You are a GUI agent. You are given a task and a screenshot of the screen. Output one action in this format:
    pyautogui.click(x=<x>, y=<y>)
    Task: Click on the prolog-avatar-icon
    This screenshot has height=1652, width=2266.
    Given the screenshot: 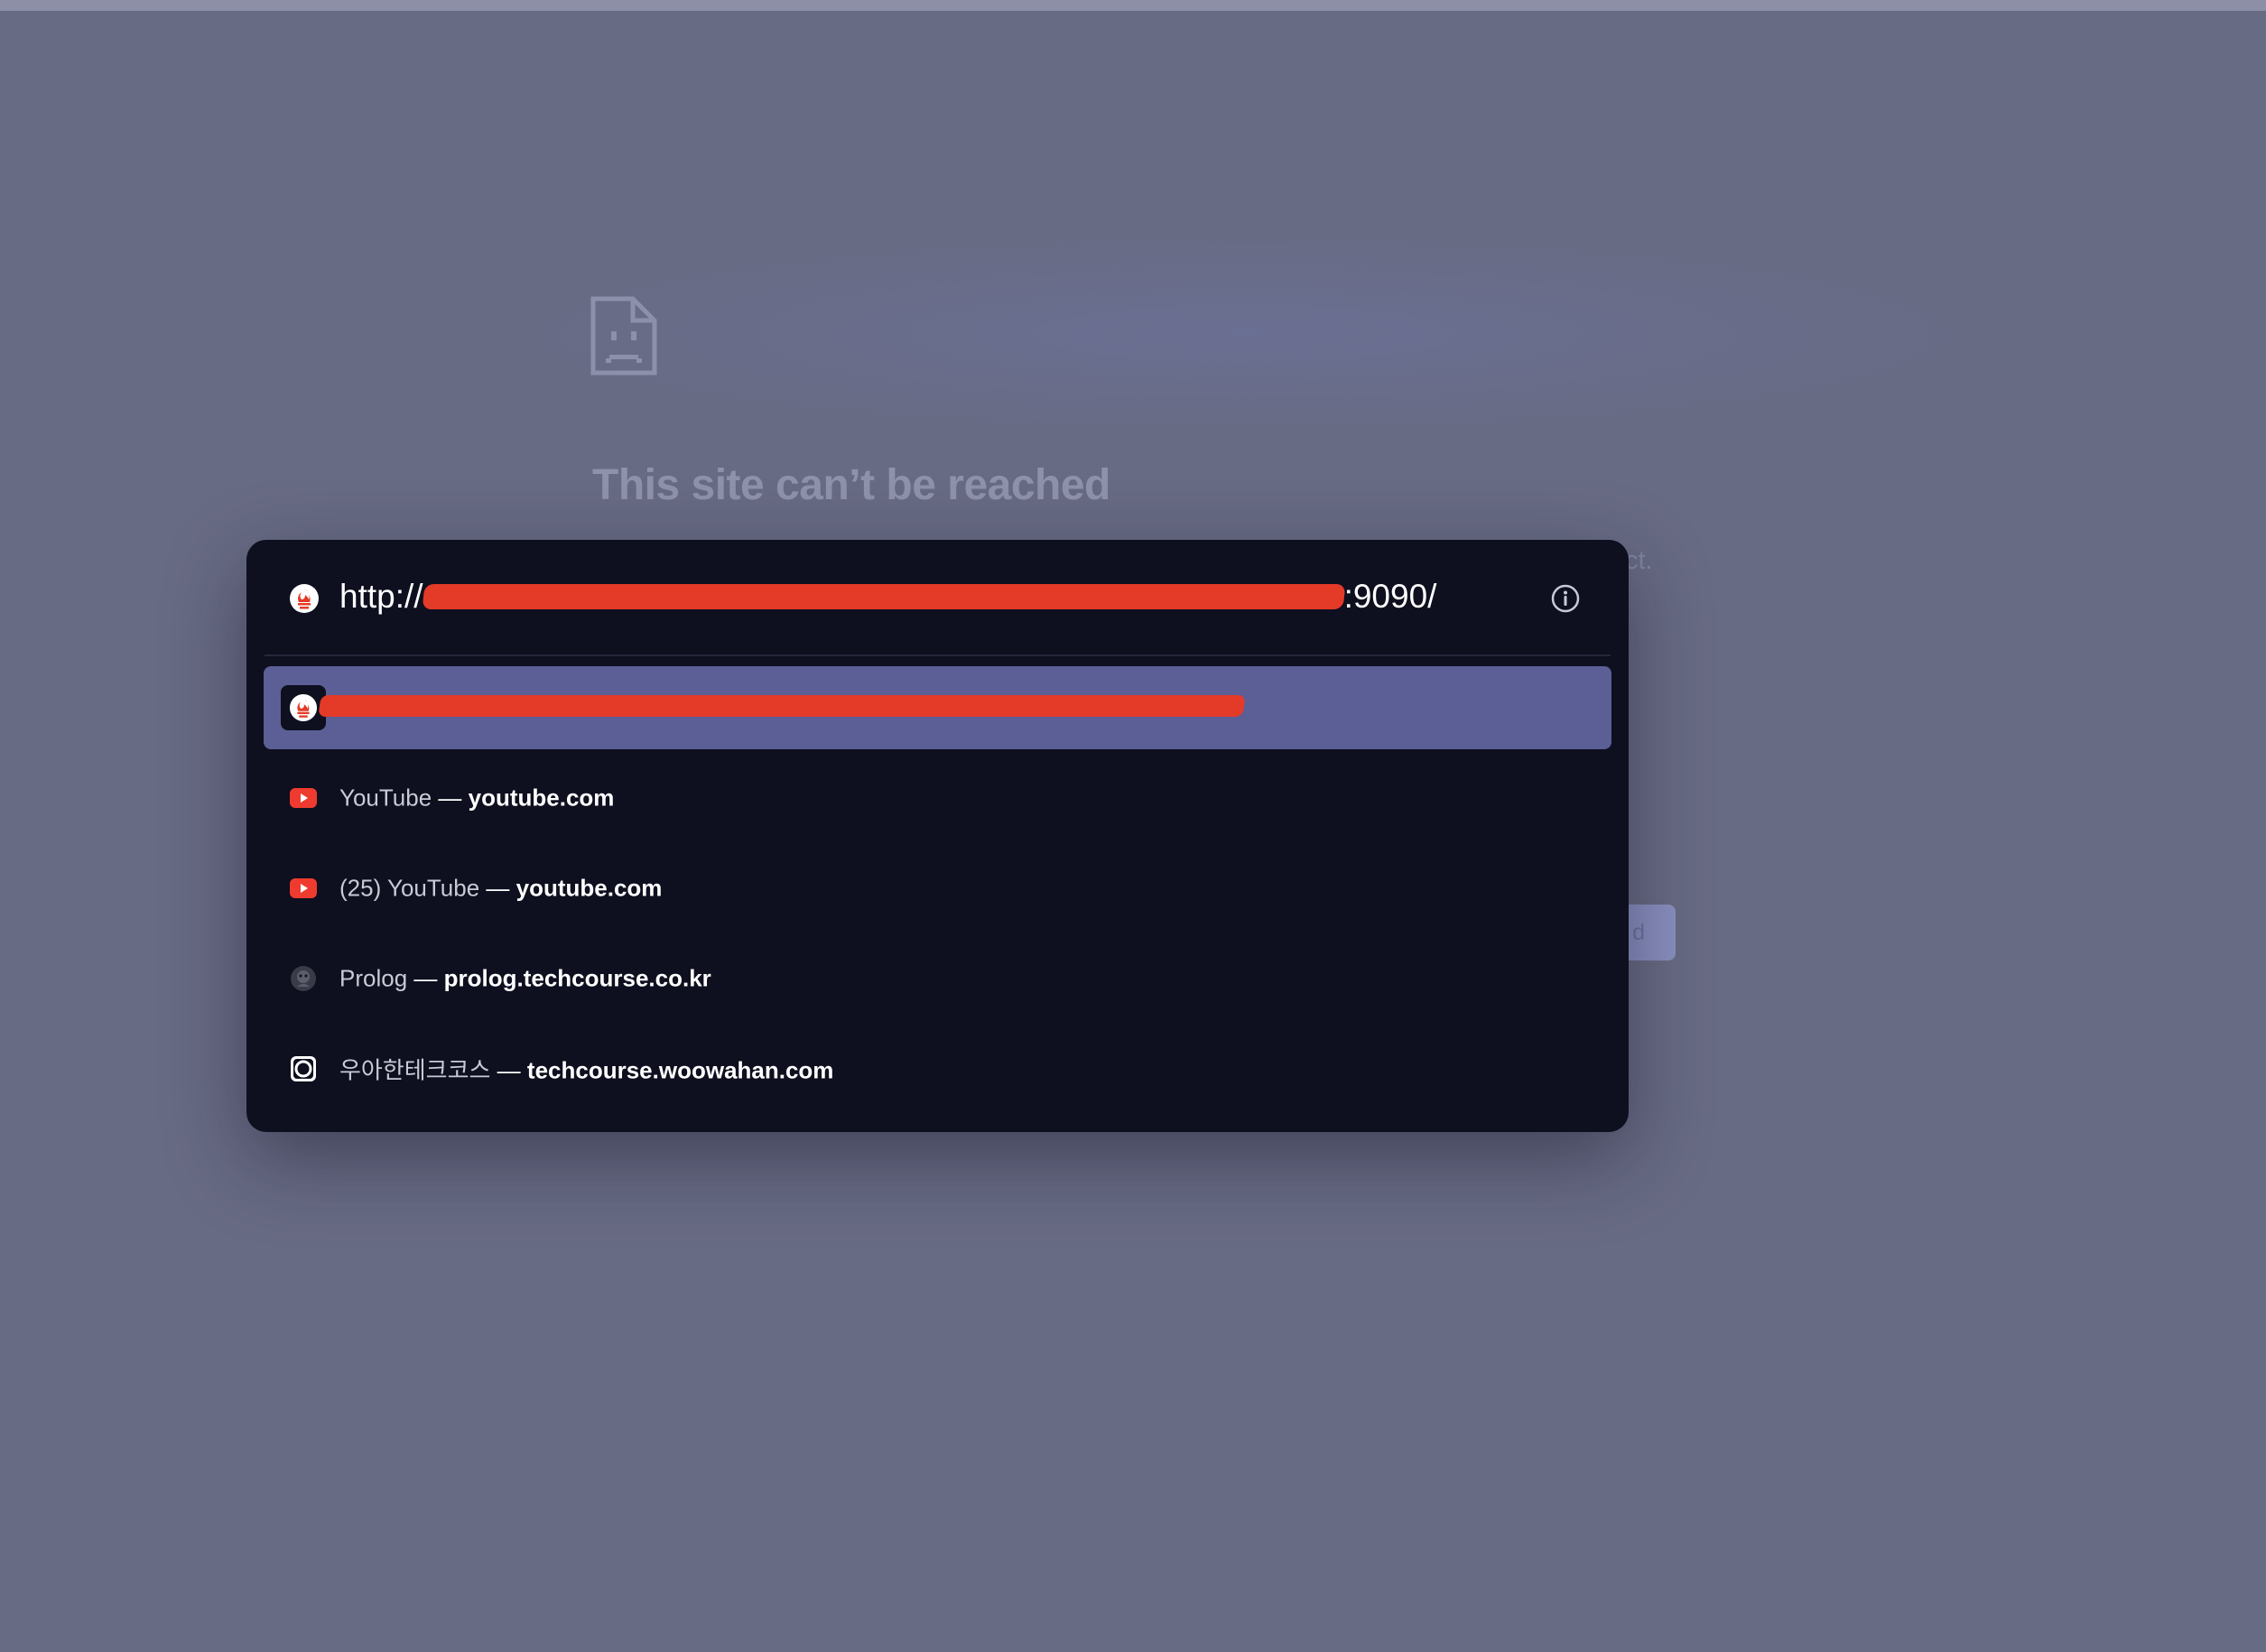 What is the action you would take?
    pyautogui.click(x=303, y=978)
    